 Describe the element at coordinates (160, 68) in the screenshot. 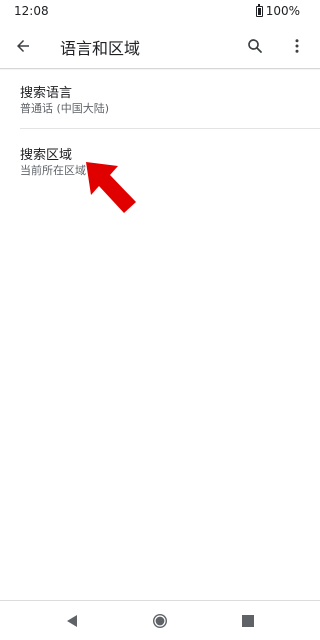

I see `app-bar-divider` at that location.